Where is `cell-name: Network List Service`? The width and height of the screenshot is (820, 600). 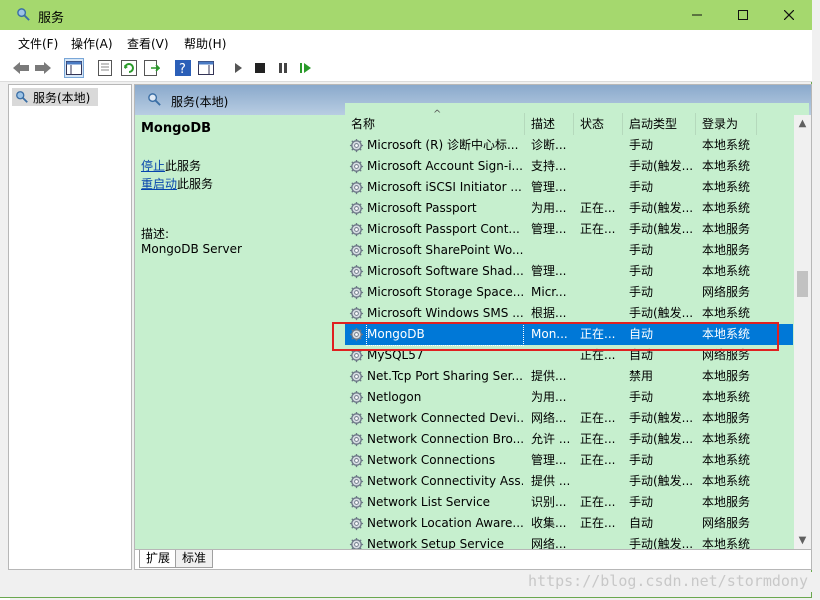 cell-name: Network List Service is located at coordinates (429, 502).